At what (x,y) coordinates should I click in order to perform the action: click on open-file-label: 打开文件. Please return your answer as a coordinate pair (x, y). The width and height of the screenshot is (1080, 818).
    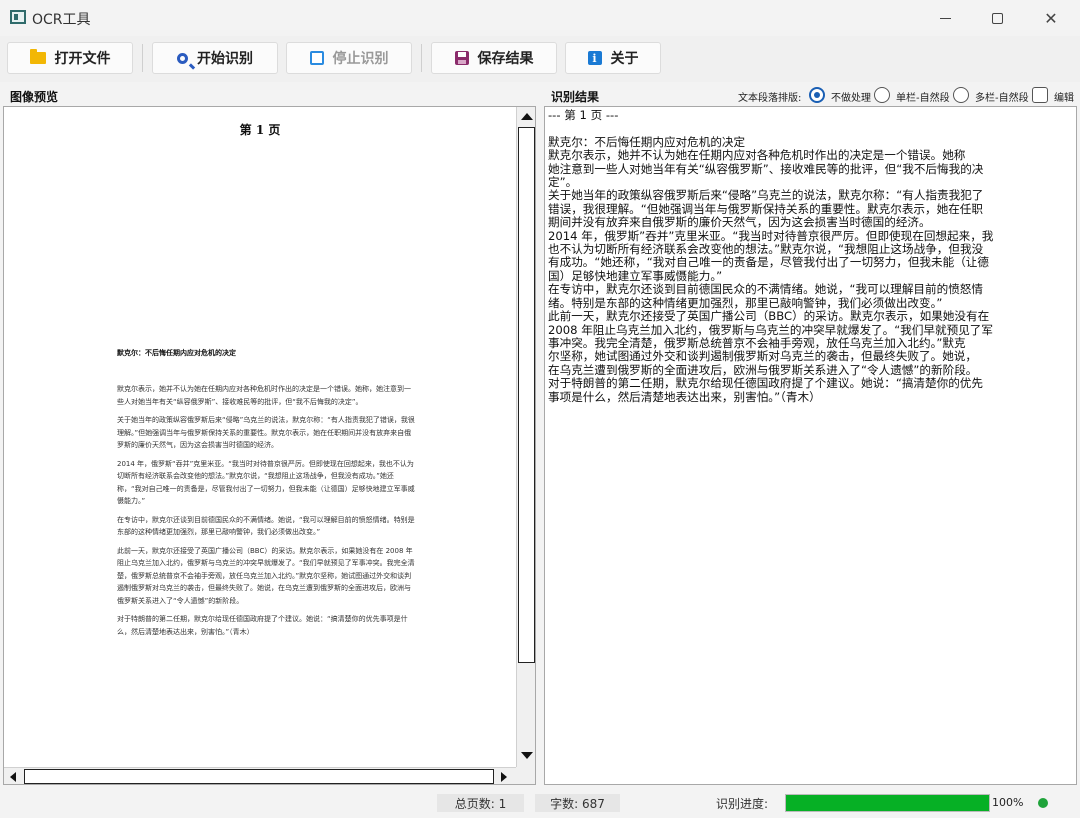
    Looking at the image, I should click on (82, 59).